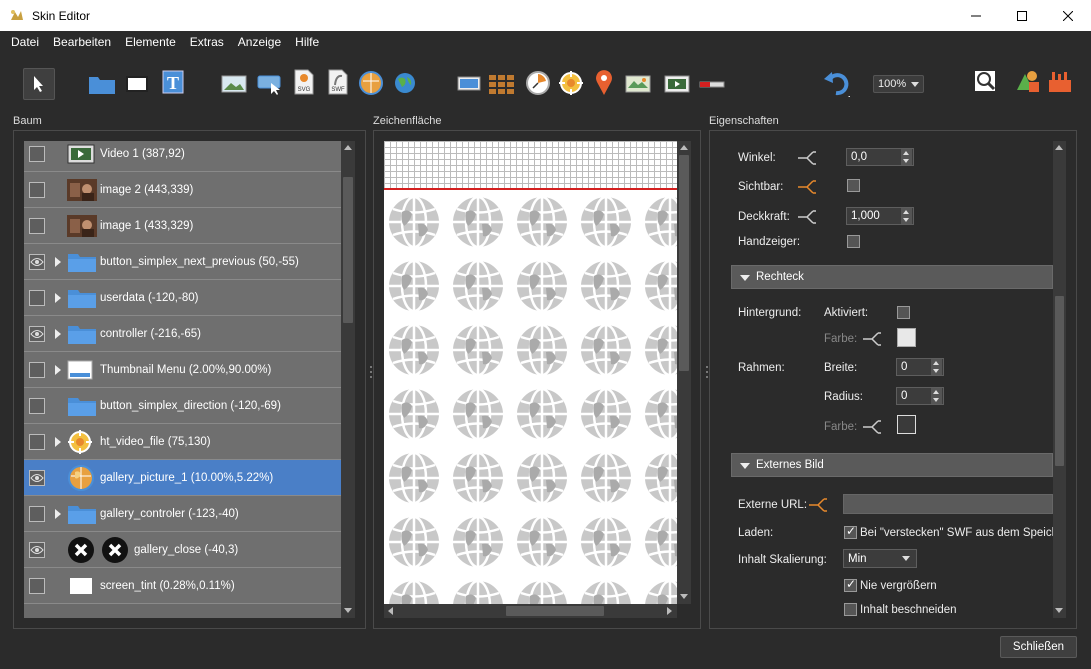 Image resolution: width=1091 pixels, height=669 pixels. Describe the element at coordinates (207, 42) in the screenshot. I see `menu-extras: Extras` at that location.